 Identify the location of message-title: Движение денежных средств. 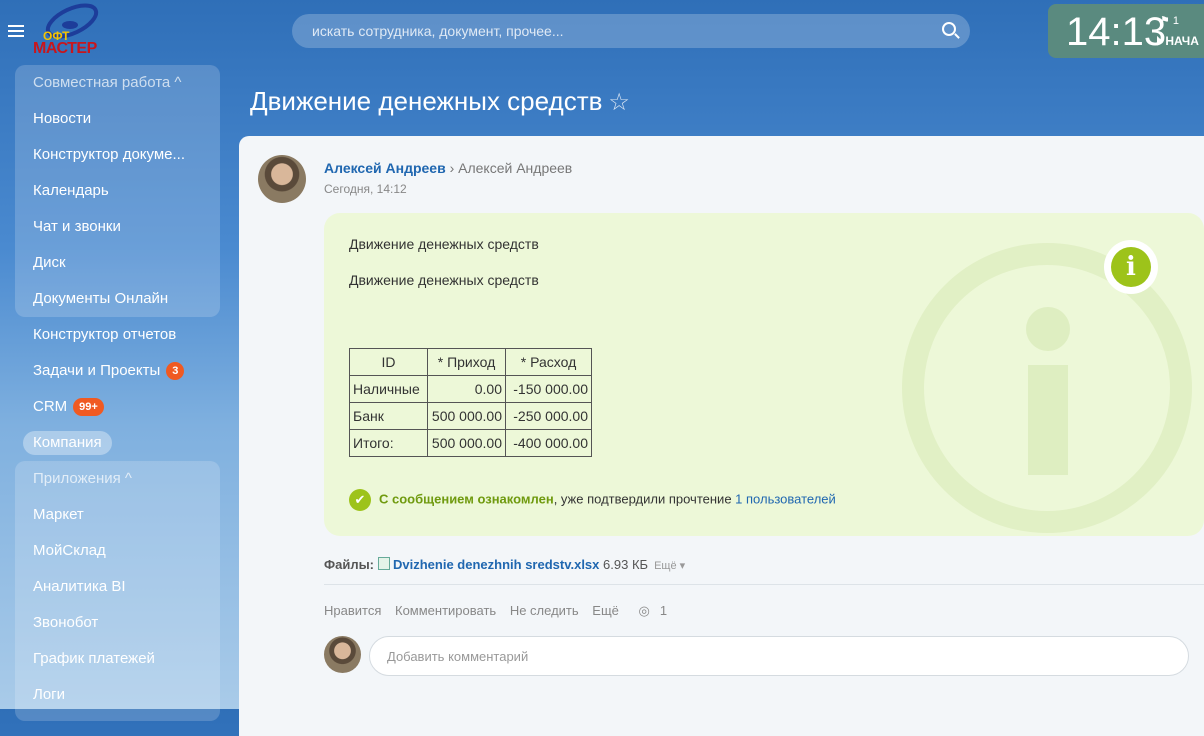
(444, 244).